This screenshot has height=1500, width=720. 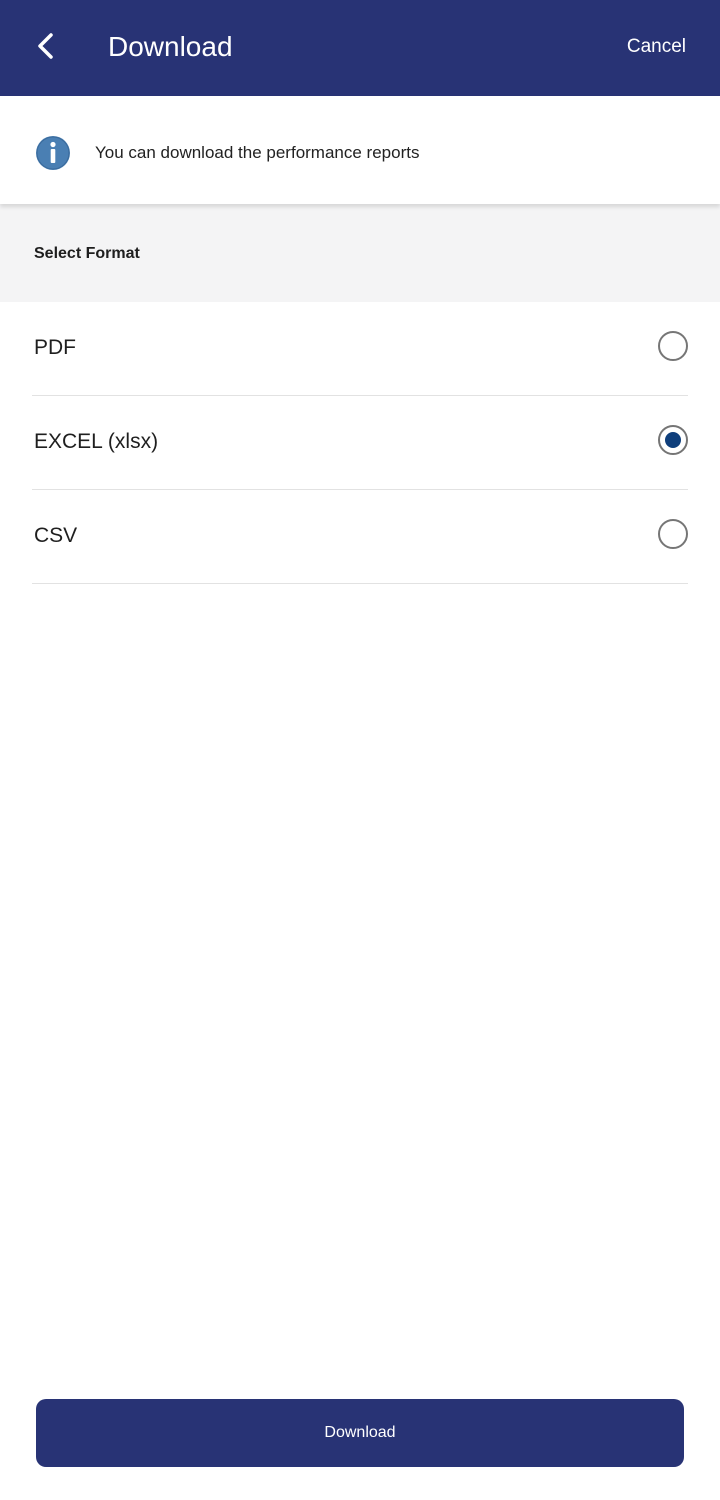 I want to click on info-banner: You can download the performance reports, so click(x=360, y=150).